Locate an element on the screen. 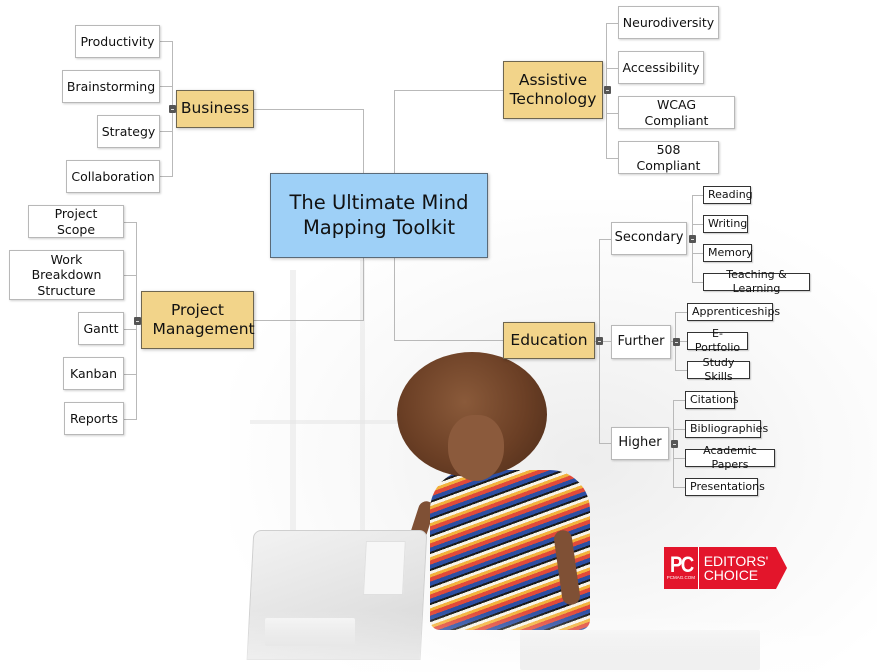 The width and height of the screenshot is (877, 672). leaf-e-portfolio: E-Portfolio is located at coordinates (717, 340).